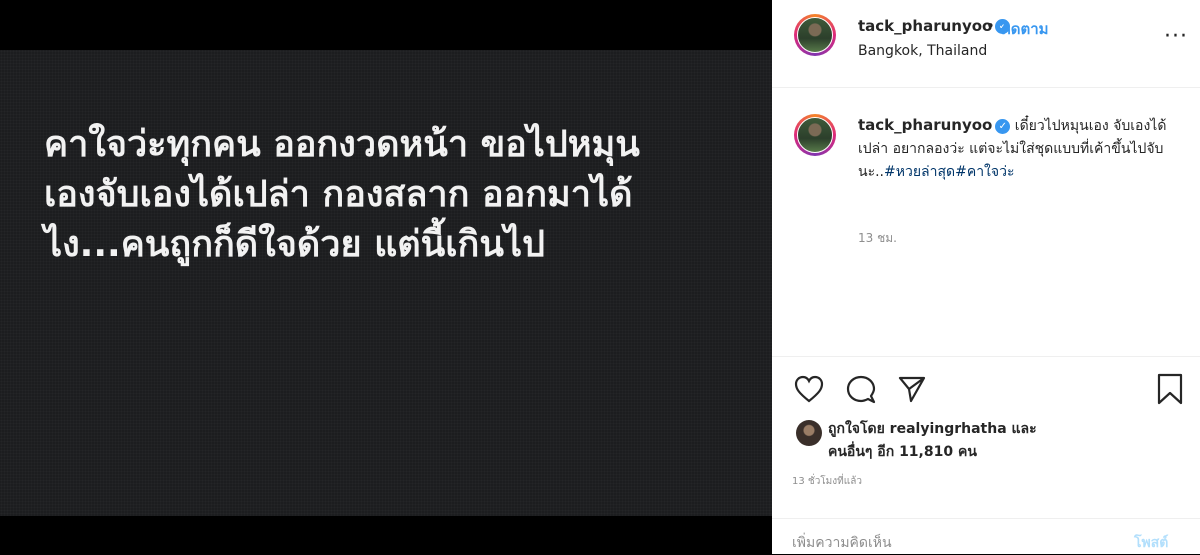  I want to click on heart-icon, so click(809, 389).